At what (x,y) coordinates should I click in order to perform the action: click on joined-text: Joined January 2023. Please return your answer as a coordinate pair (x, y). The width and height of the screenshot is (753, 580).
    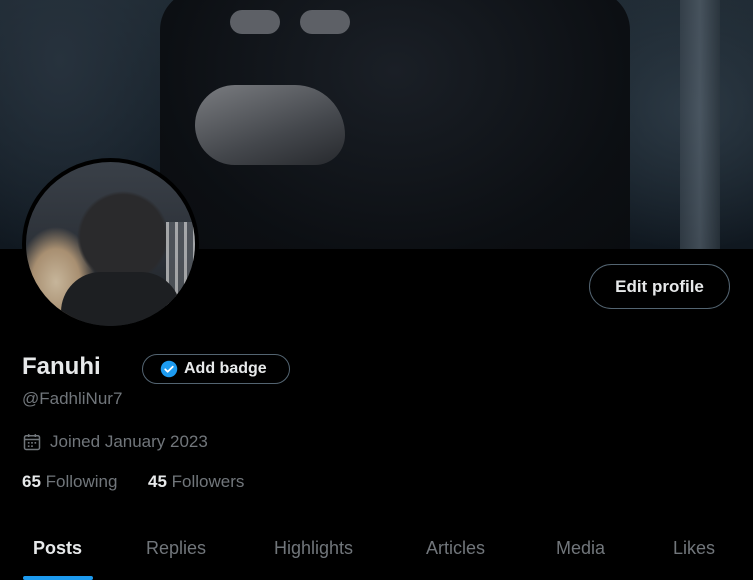
    Looking at the image, I should click on (129, 441).